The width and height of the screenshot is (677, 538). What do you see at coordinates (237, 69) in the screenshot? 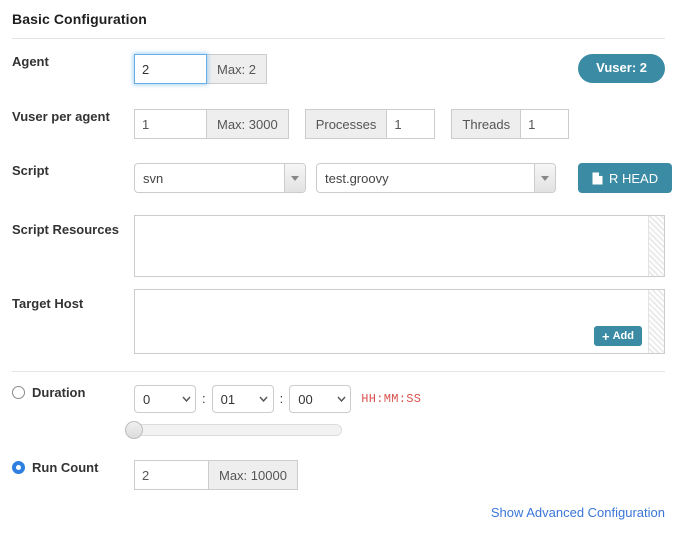
I see `agent-max-addon: Max: 2` at bounding box center [237, 69].